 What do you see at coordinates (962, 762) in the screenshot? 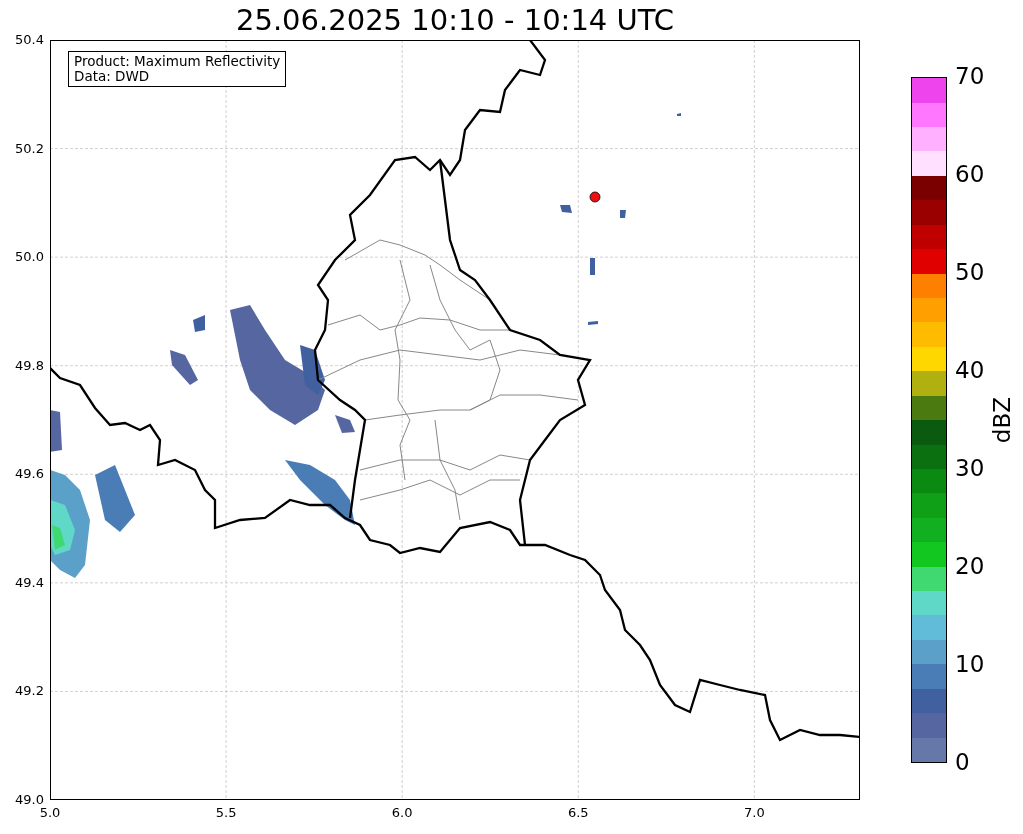
I see `colorbar-tick-label: 0` at bounding box center [962, 762].